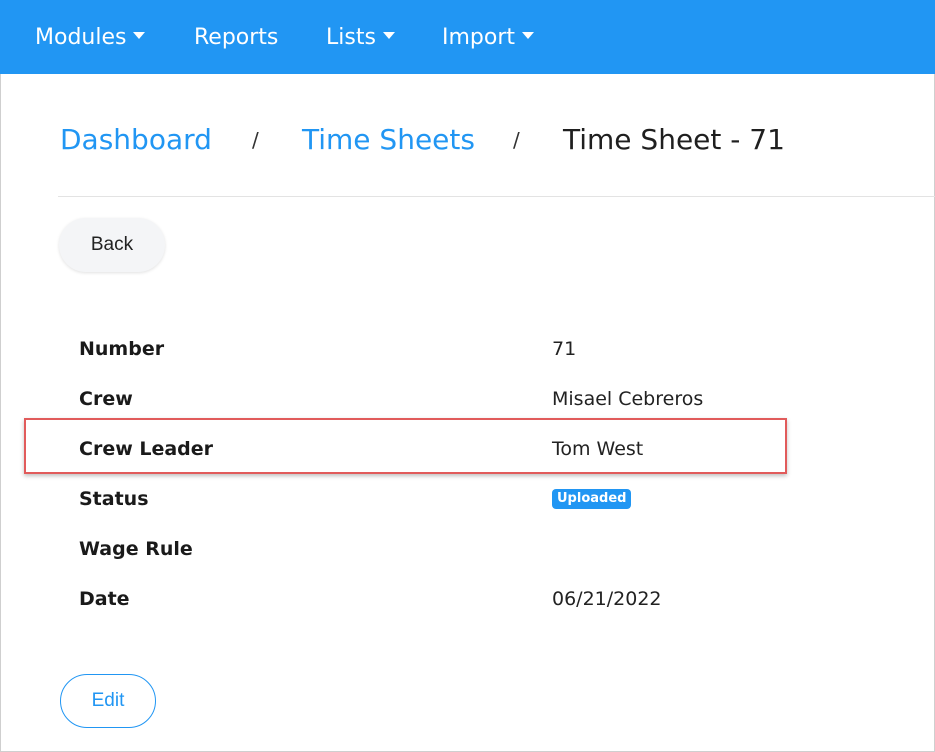  I want to click on field-row-status: Status Uploaded, so click(467, 499).